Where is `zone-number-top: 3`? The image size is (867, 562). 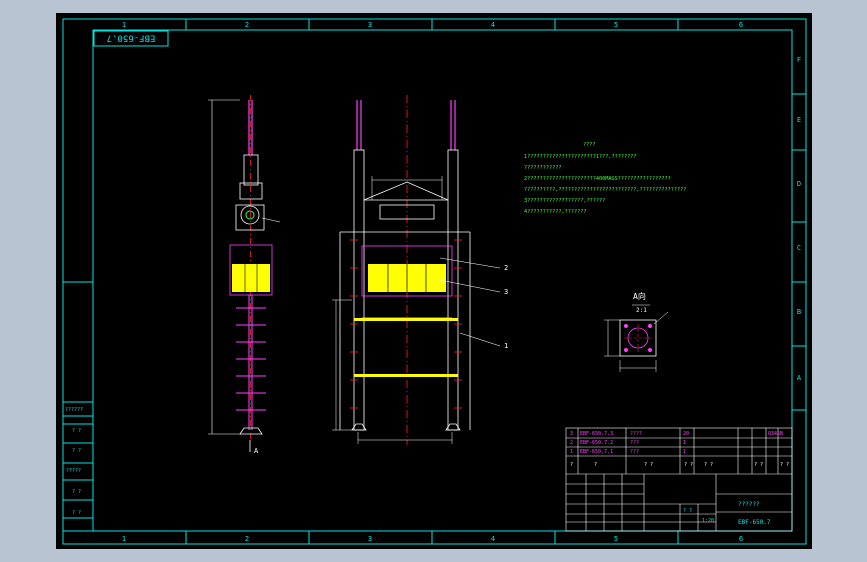
zone-number-top: 3 is located at coordinates (370, 25).